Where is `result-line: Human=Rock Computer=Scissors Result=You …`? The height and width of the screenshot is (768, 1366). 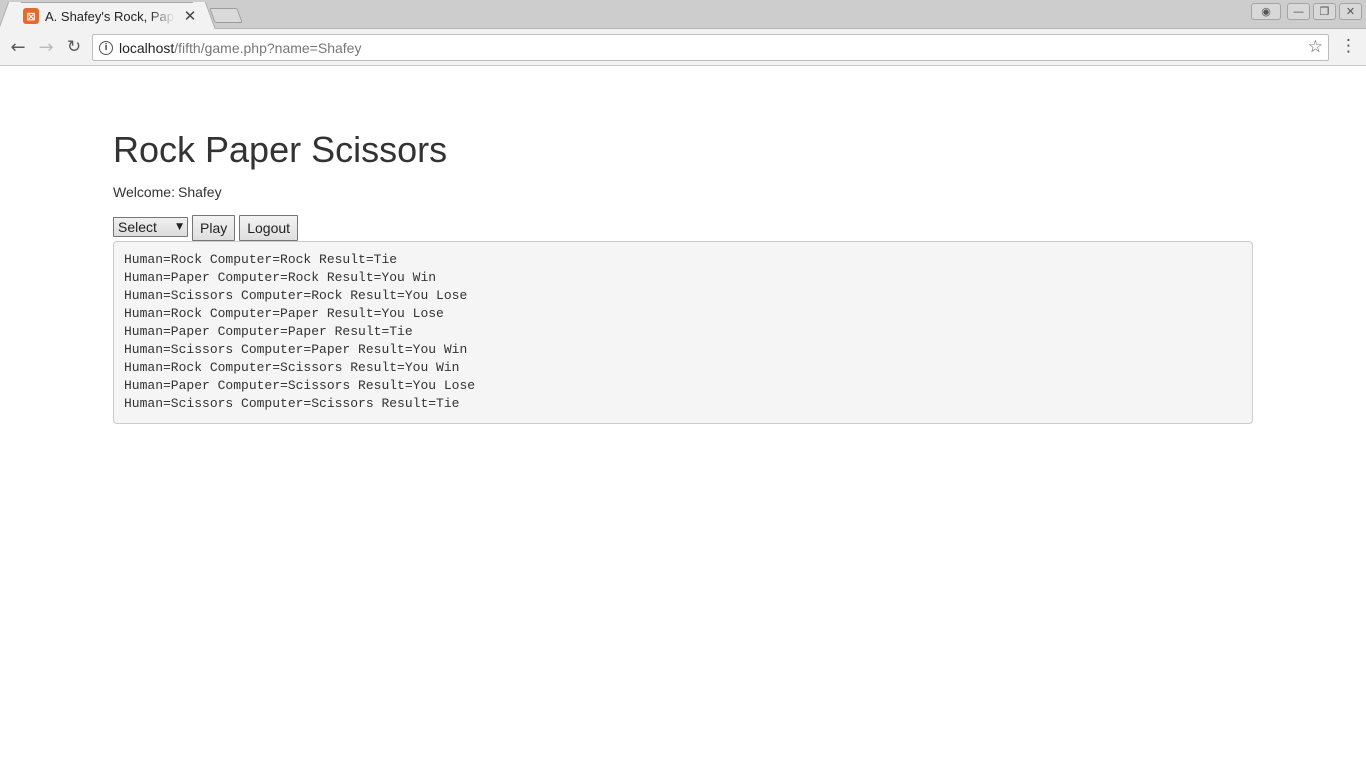
result-line: Human=Rock Computer=Scissors Result=You … is located at coordinates (292, 367).